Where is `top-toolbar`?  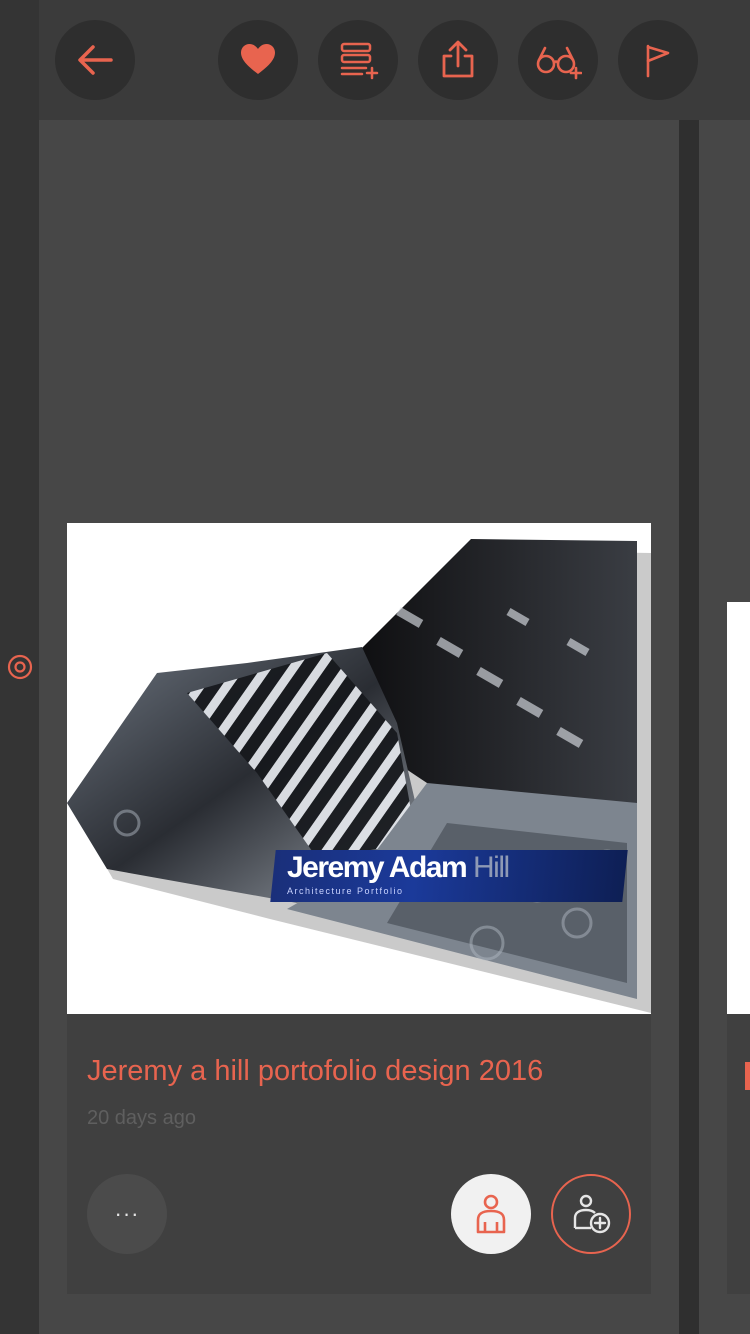 top-toolbar is located at coordinates (394, 60).